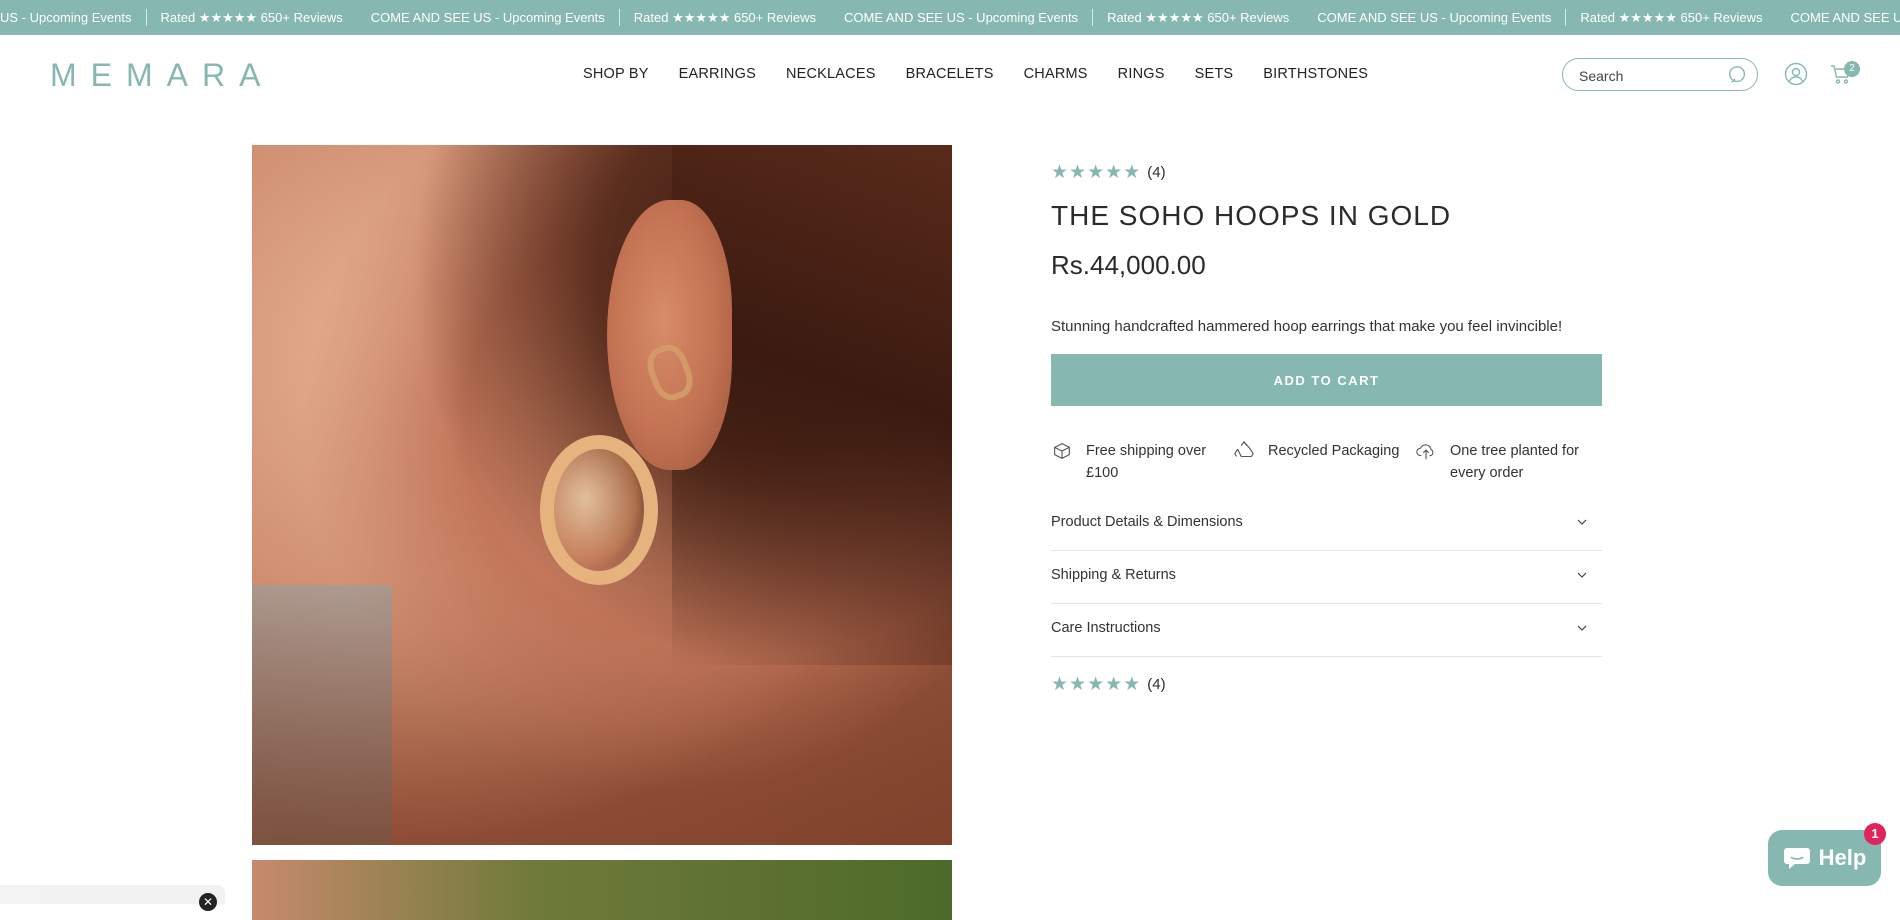 The image size is (1900, 920). Describe the element at coordinates (1146, 451) in the screenshot. I see `usp-line: Free shipping over` at that location.